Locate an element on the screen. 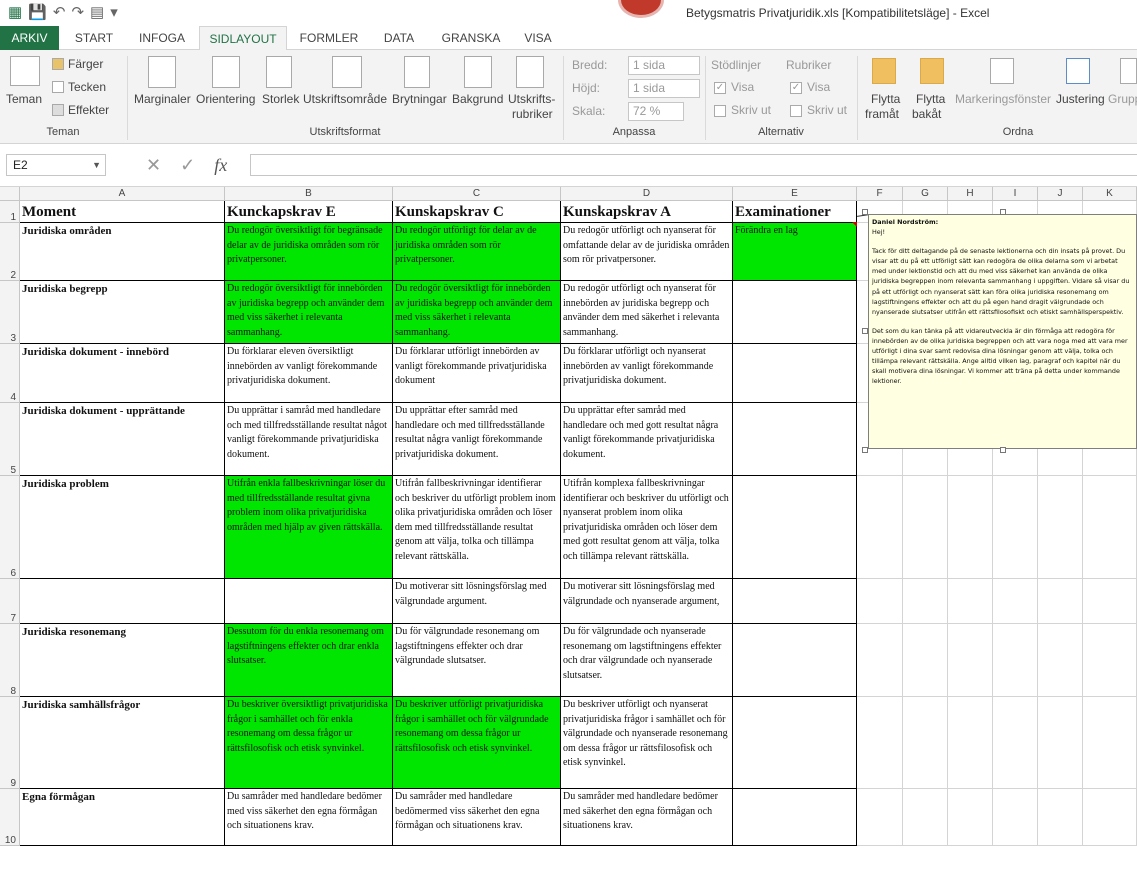 This screenshot has width=1137, height=893. row-header-9: 9 is located at coordinates (10, 743).